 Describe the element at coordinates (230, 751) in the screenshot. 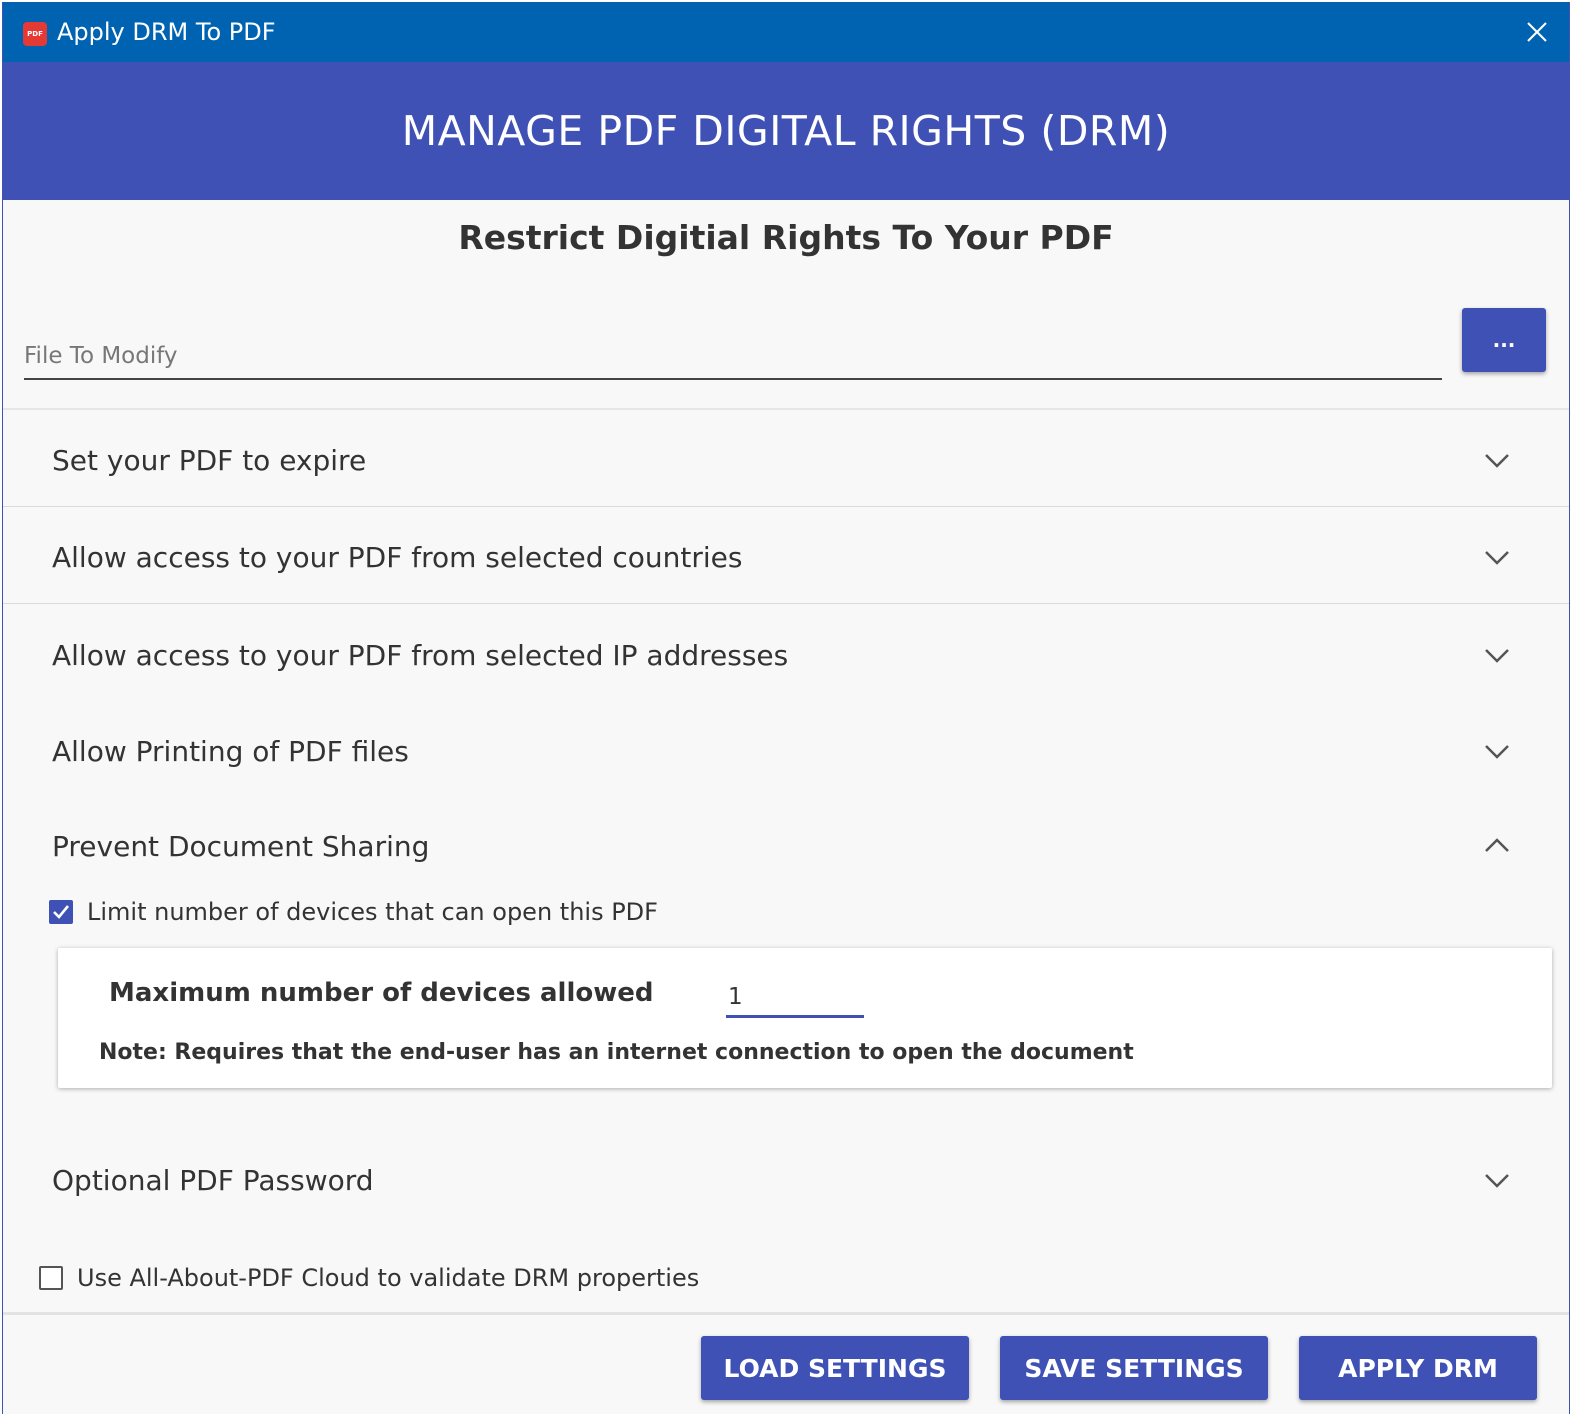

I see `section-label: Allow Printing of PDF files` at that location.